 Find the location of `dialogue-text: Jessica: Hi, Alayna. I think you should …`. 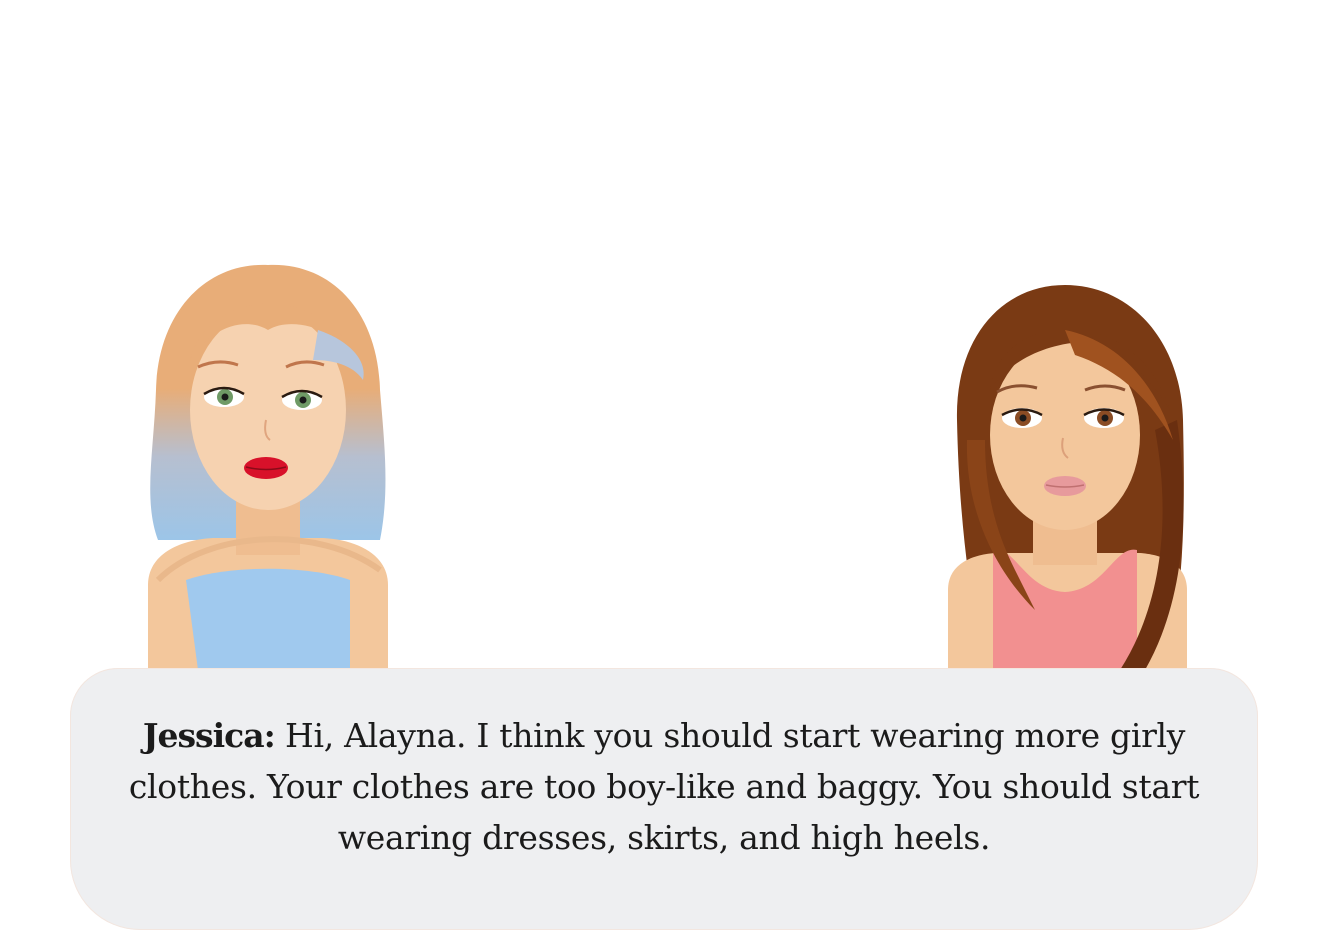

dialogue-text: Jessica: Hi, Alayna. I think you should … is located at coordinates (664, 786).